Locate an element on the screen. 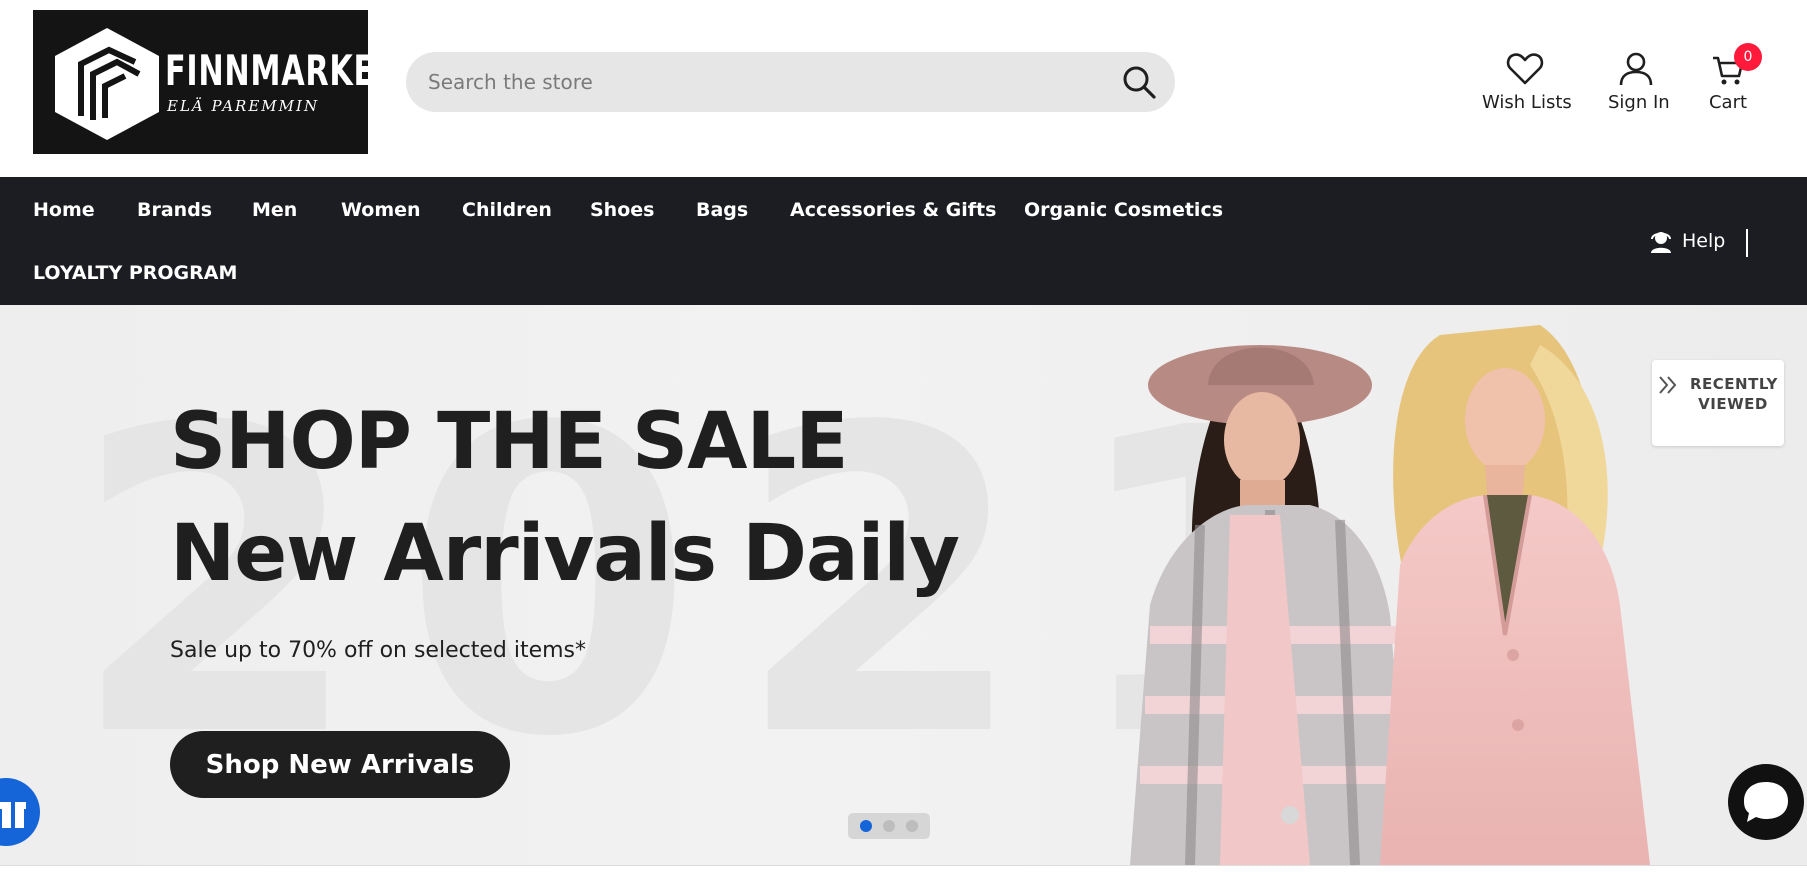 Image resolution: width=1807 pixels, height=873 pixels. nav-item-brands: Brands is located at coordinates (174, 210).